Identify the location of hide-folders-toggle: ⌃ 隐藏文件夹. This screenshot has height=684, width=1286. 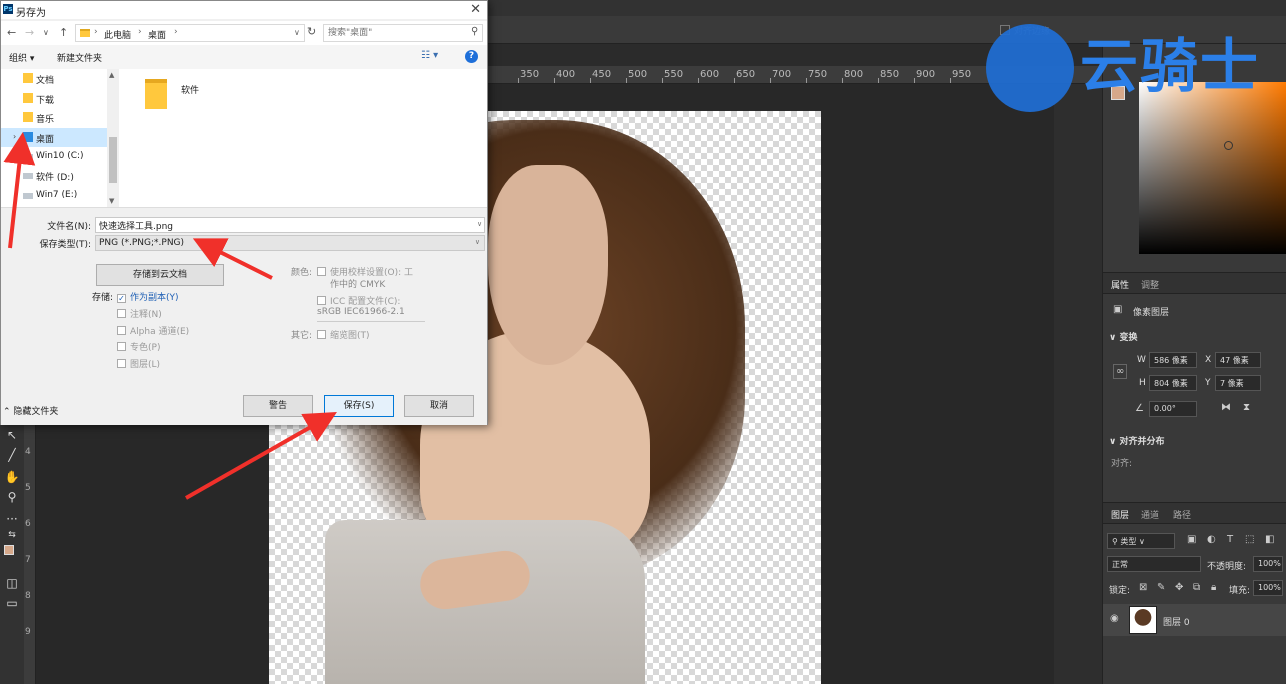
(30, 410).